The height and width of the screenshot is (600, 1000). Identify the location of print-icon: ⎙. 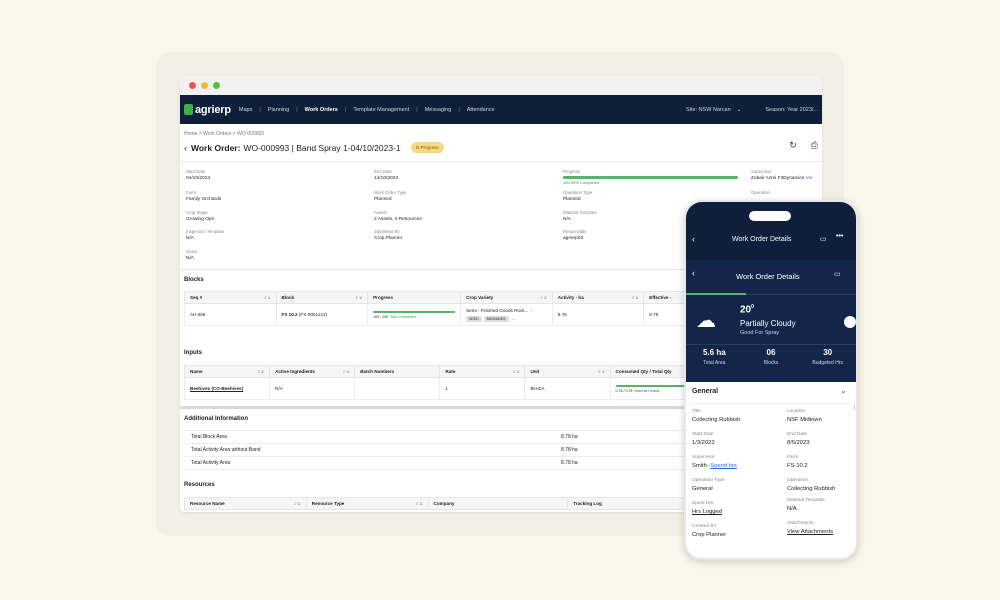
(814, 145).